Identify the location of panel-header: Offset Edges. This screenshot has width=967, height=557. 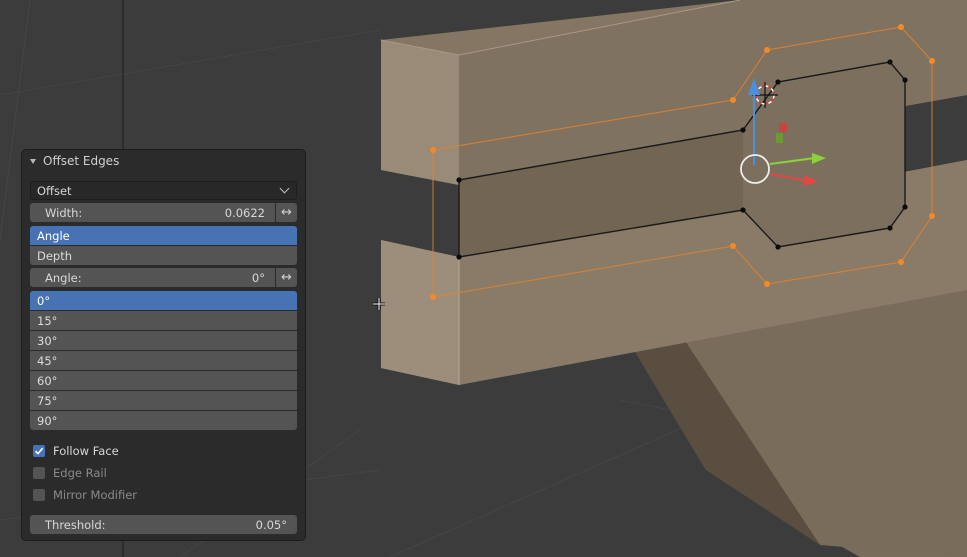
(163, 161).